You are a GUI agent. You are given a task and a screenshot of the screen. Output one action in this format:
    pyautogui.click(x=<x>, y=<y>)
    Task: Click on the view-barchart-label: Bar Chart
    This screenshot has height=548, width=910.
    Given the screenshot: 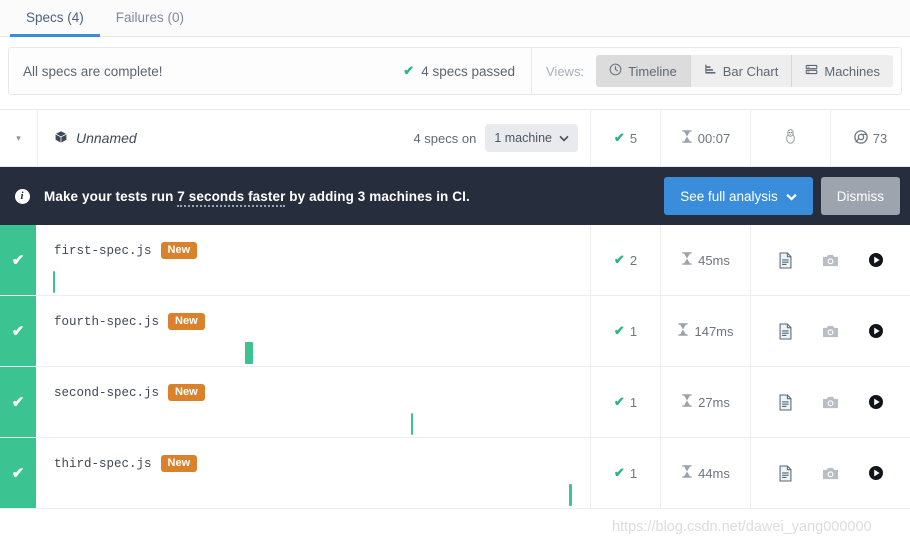 What is the action you would take?
    pyautogui.click(x=750, y=71)
    